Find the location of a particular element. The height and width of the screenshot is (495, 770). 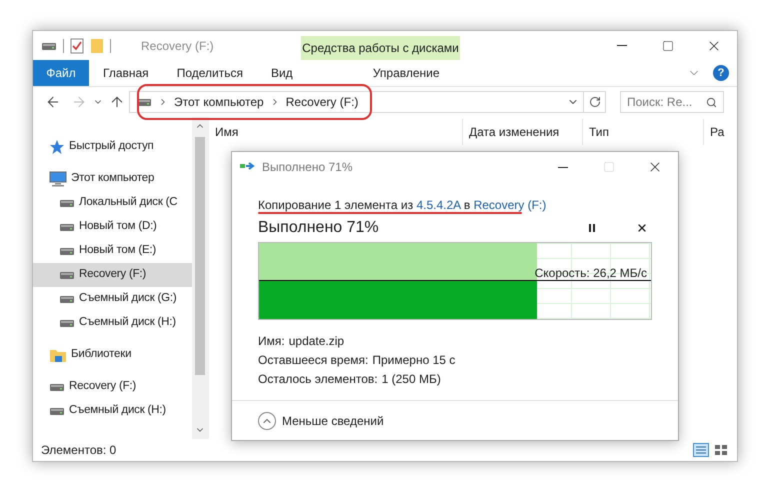

search-icon is located at coordinates (711, 102).